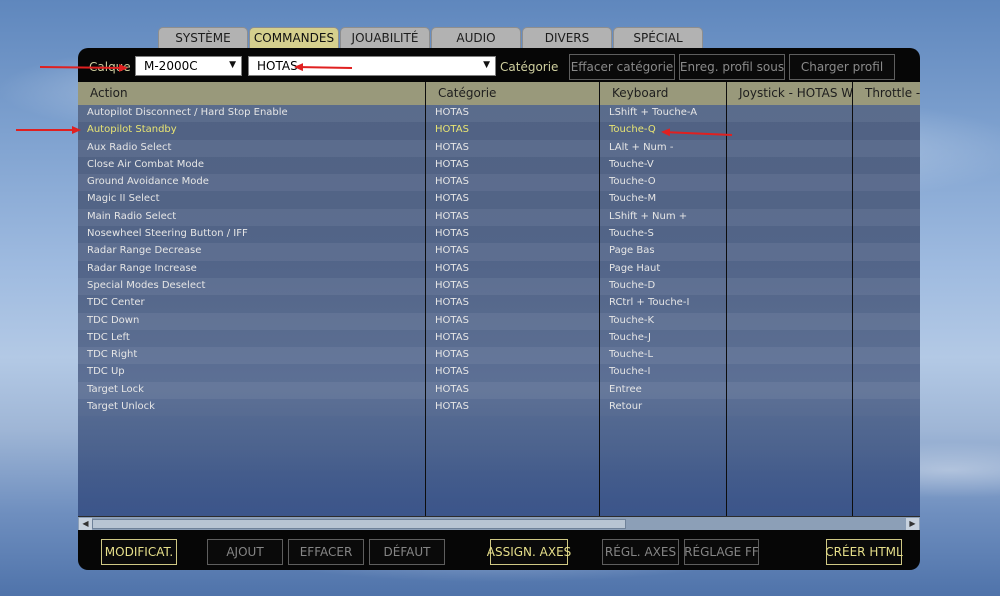  I want to click on table-row: Main Radio Select HOTAS LShift + Num +, so click(499, 217).